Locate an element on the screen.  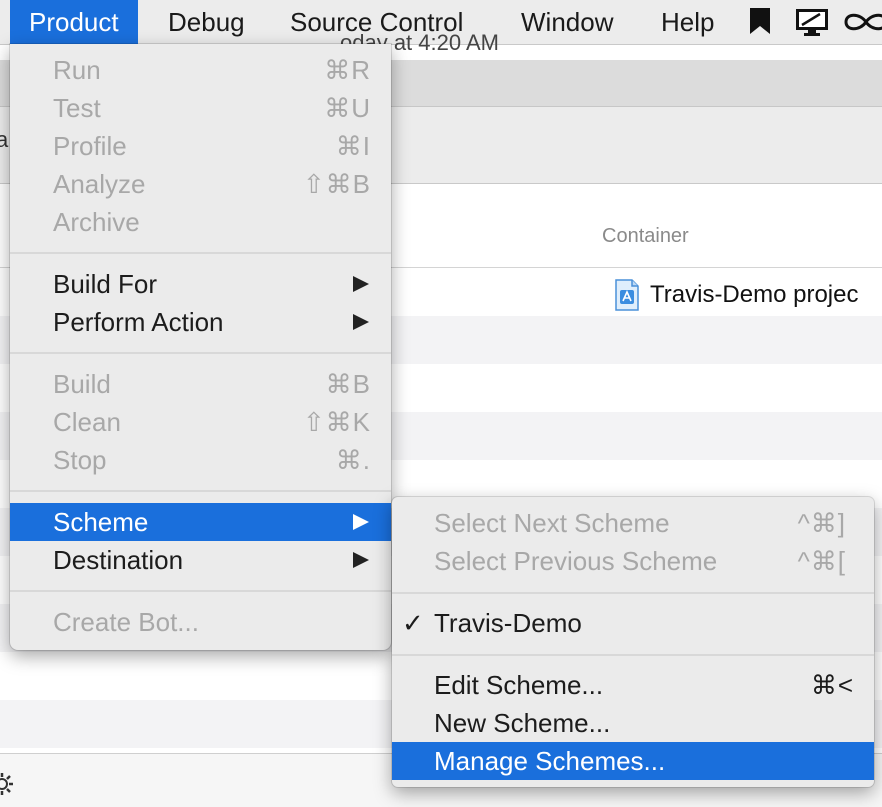
menu-item-analyze: Analyze ⇧⌘B is located at coordinates (200, 184).